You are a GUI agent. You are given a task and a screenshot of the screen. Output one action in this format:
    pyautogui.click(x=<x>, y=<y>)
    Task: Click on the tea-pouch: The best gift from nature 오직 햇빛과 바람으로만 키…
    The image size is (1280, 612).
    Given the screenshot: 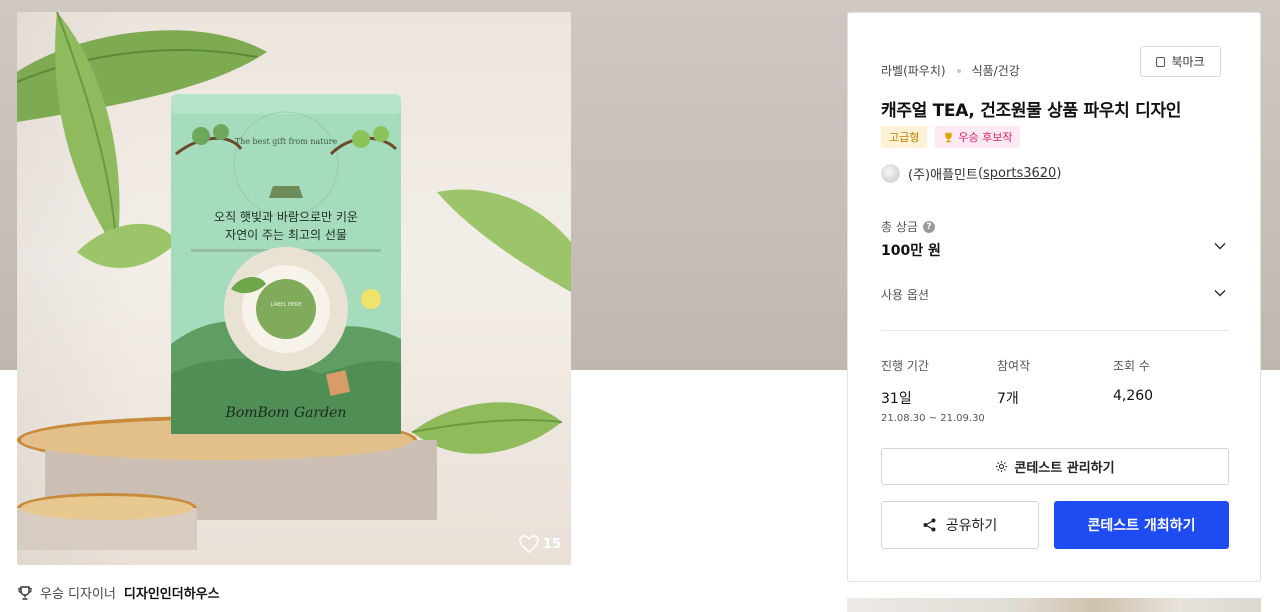 What is the action you would take?
    pyautogui.click(x=286, y=264)
    